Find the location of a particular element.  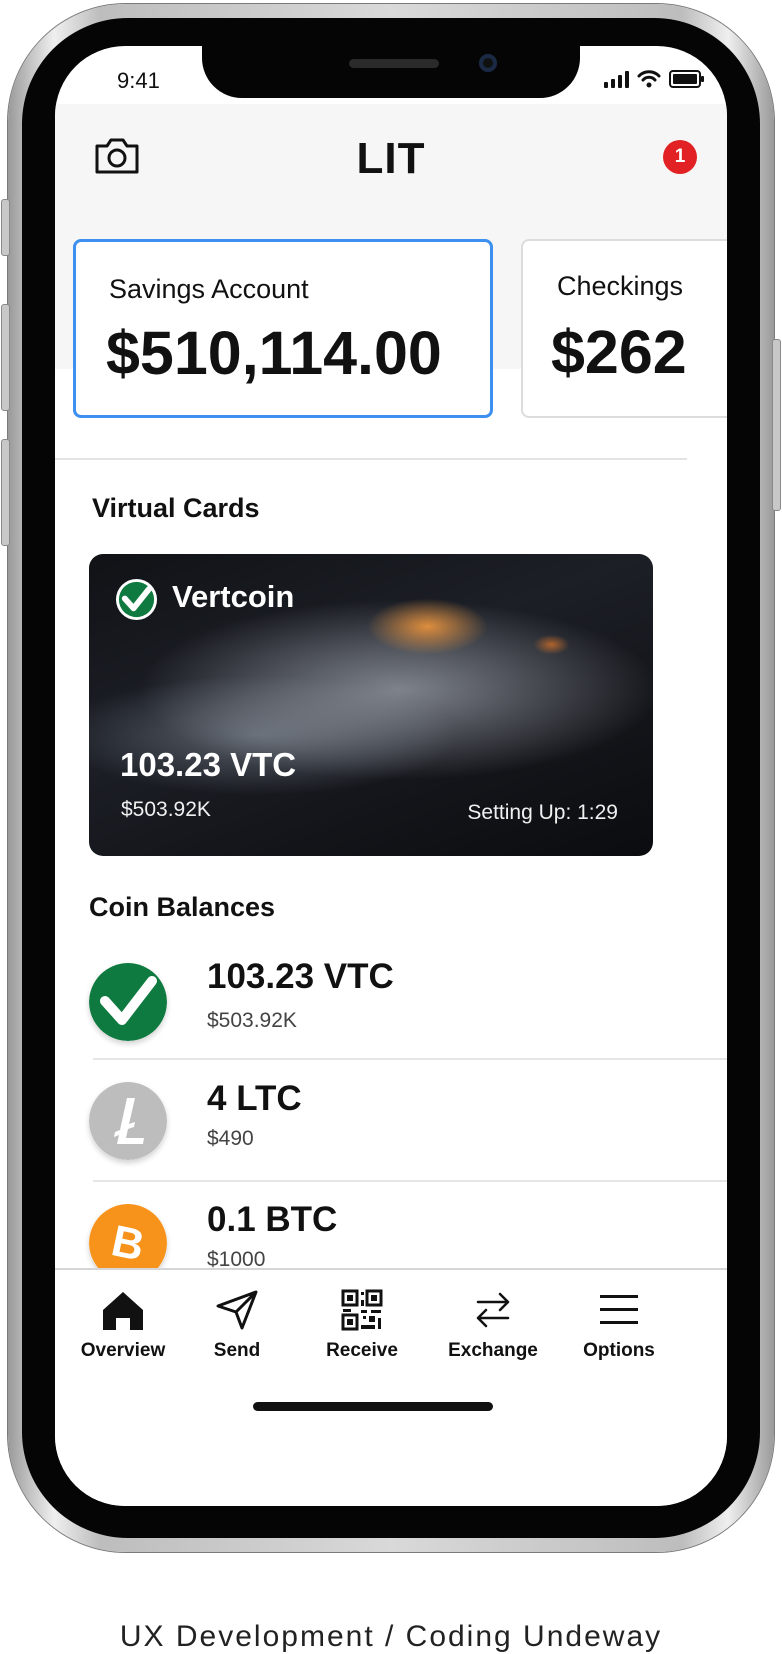

volume-down-button is located at coordinates (5, 492).